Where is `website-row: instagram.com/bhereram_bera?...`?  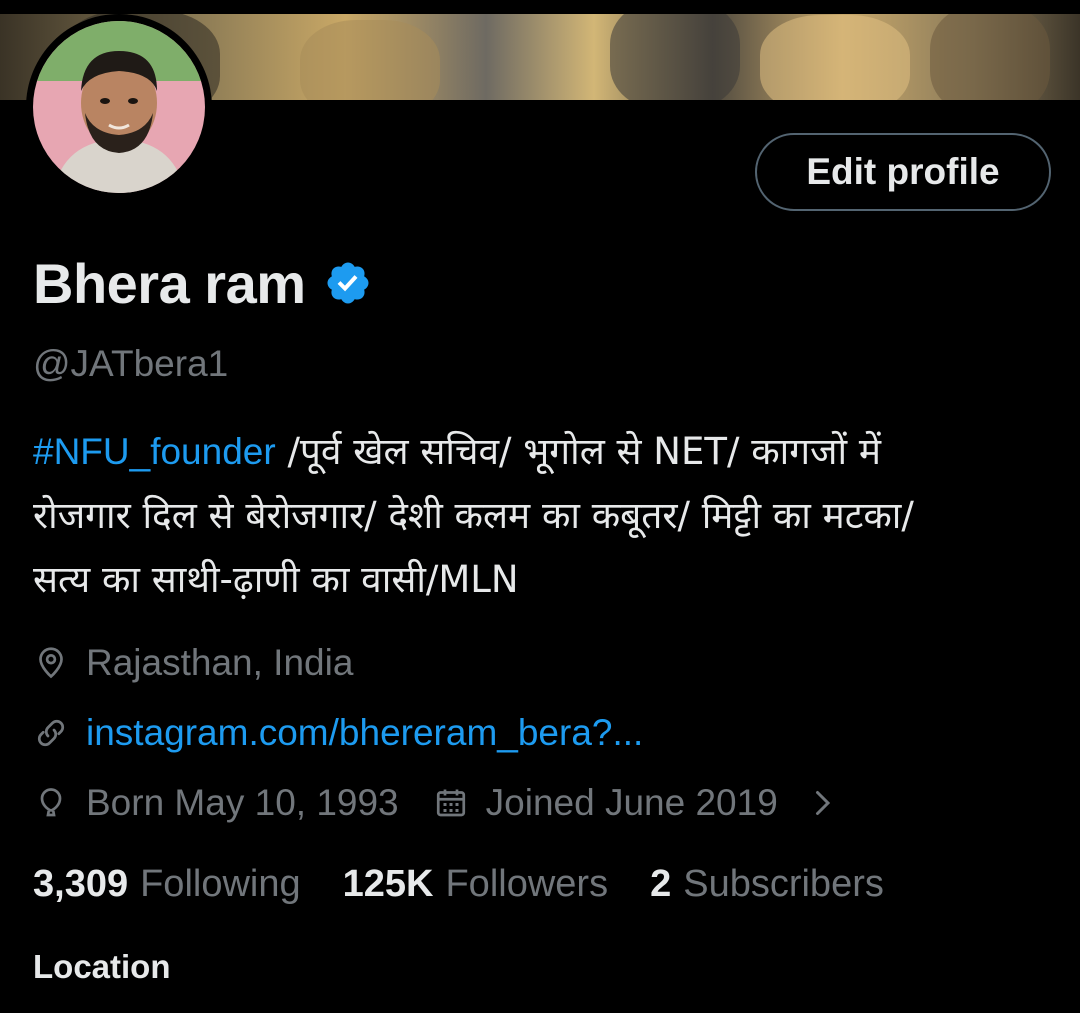
website-row: instagram.com/bhereram_bera?... is located at coordinates (338, 733).